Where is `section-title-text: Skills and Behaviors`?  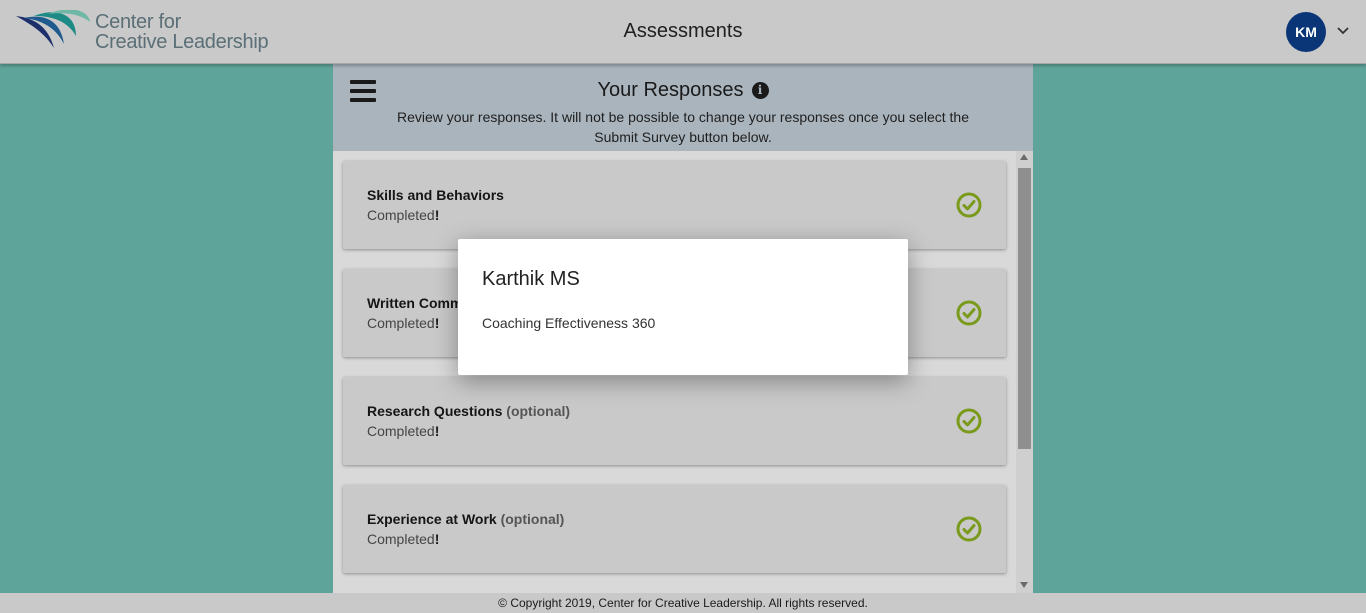
section-title-text: Skills and Behaviors is located at coordinates (435, 195).